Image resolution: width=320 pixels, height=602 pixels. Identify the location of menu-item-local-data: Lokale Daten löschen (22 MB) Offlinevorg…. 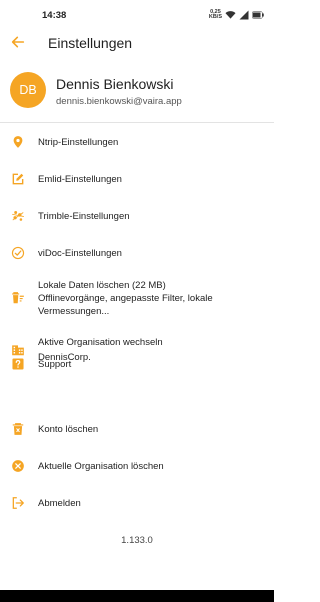
(137, 299).